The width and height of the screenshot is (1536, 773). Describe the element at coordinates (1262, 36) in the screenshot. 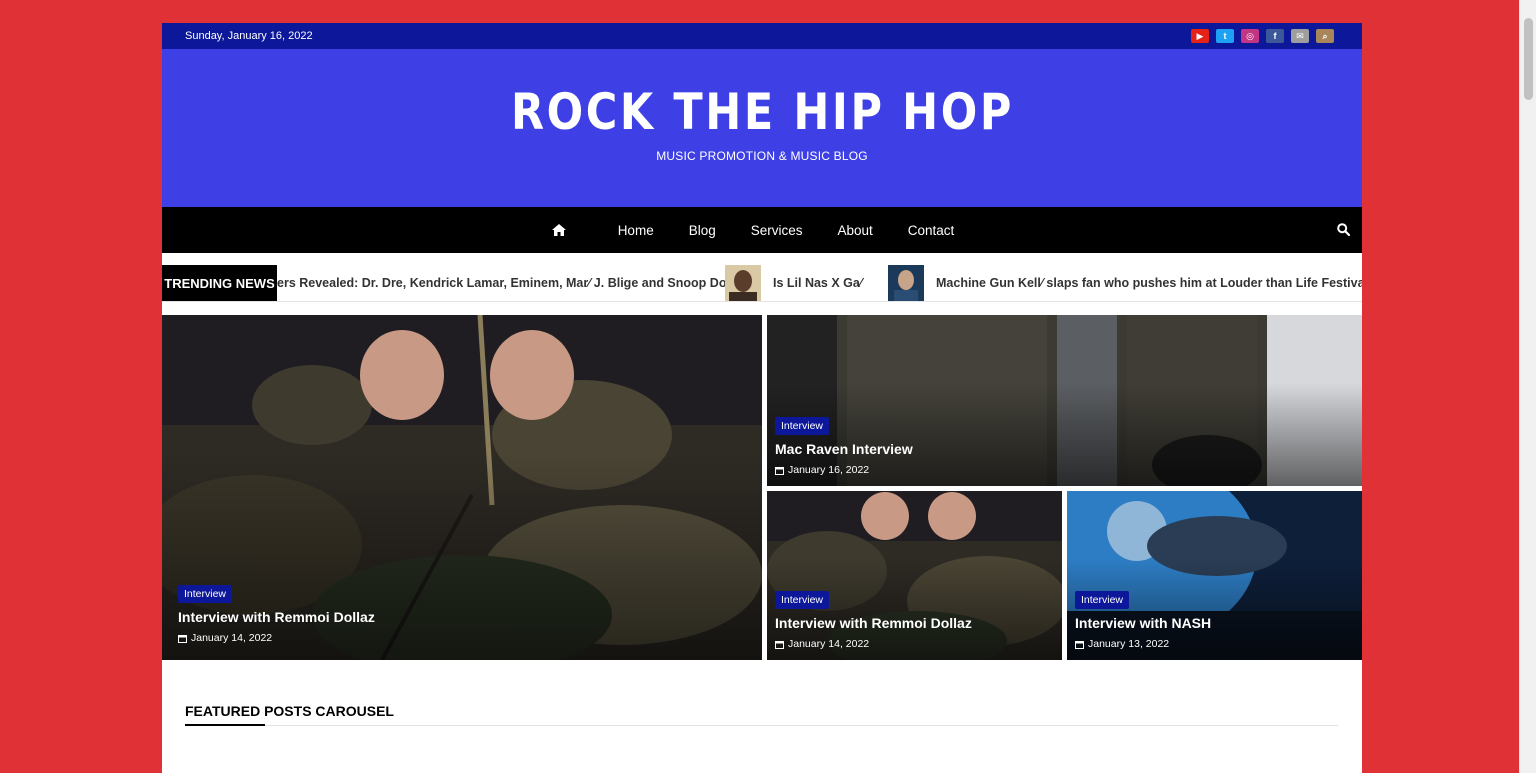

I see `social-links: ▶ t ◎ f ✉ ⌕` at that location.